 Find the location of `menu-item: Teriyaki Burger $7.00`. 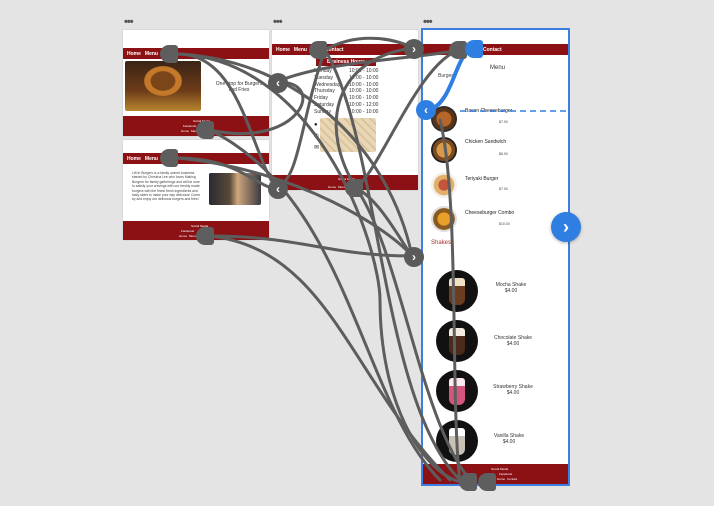

menu-item: Teriyaki Burger $7.00 is located at coordinates (495, 186).